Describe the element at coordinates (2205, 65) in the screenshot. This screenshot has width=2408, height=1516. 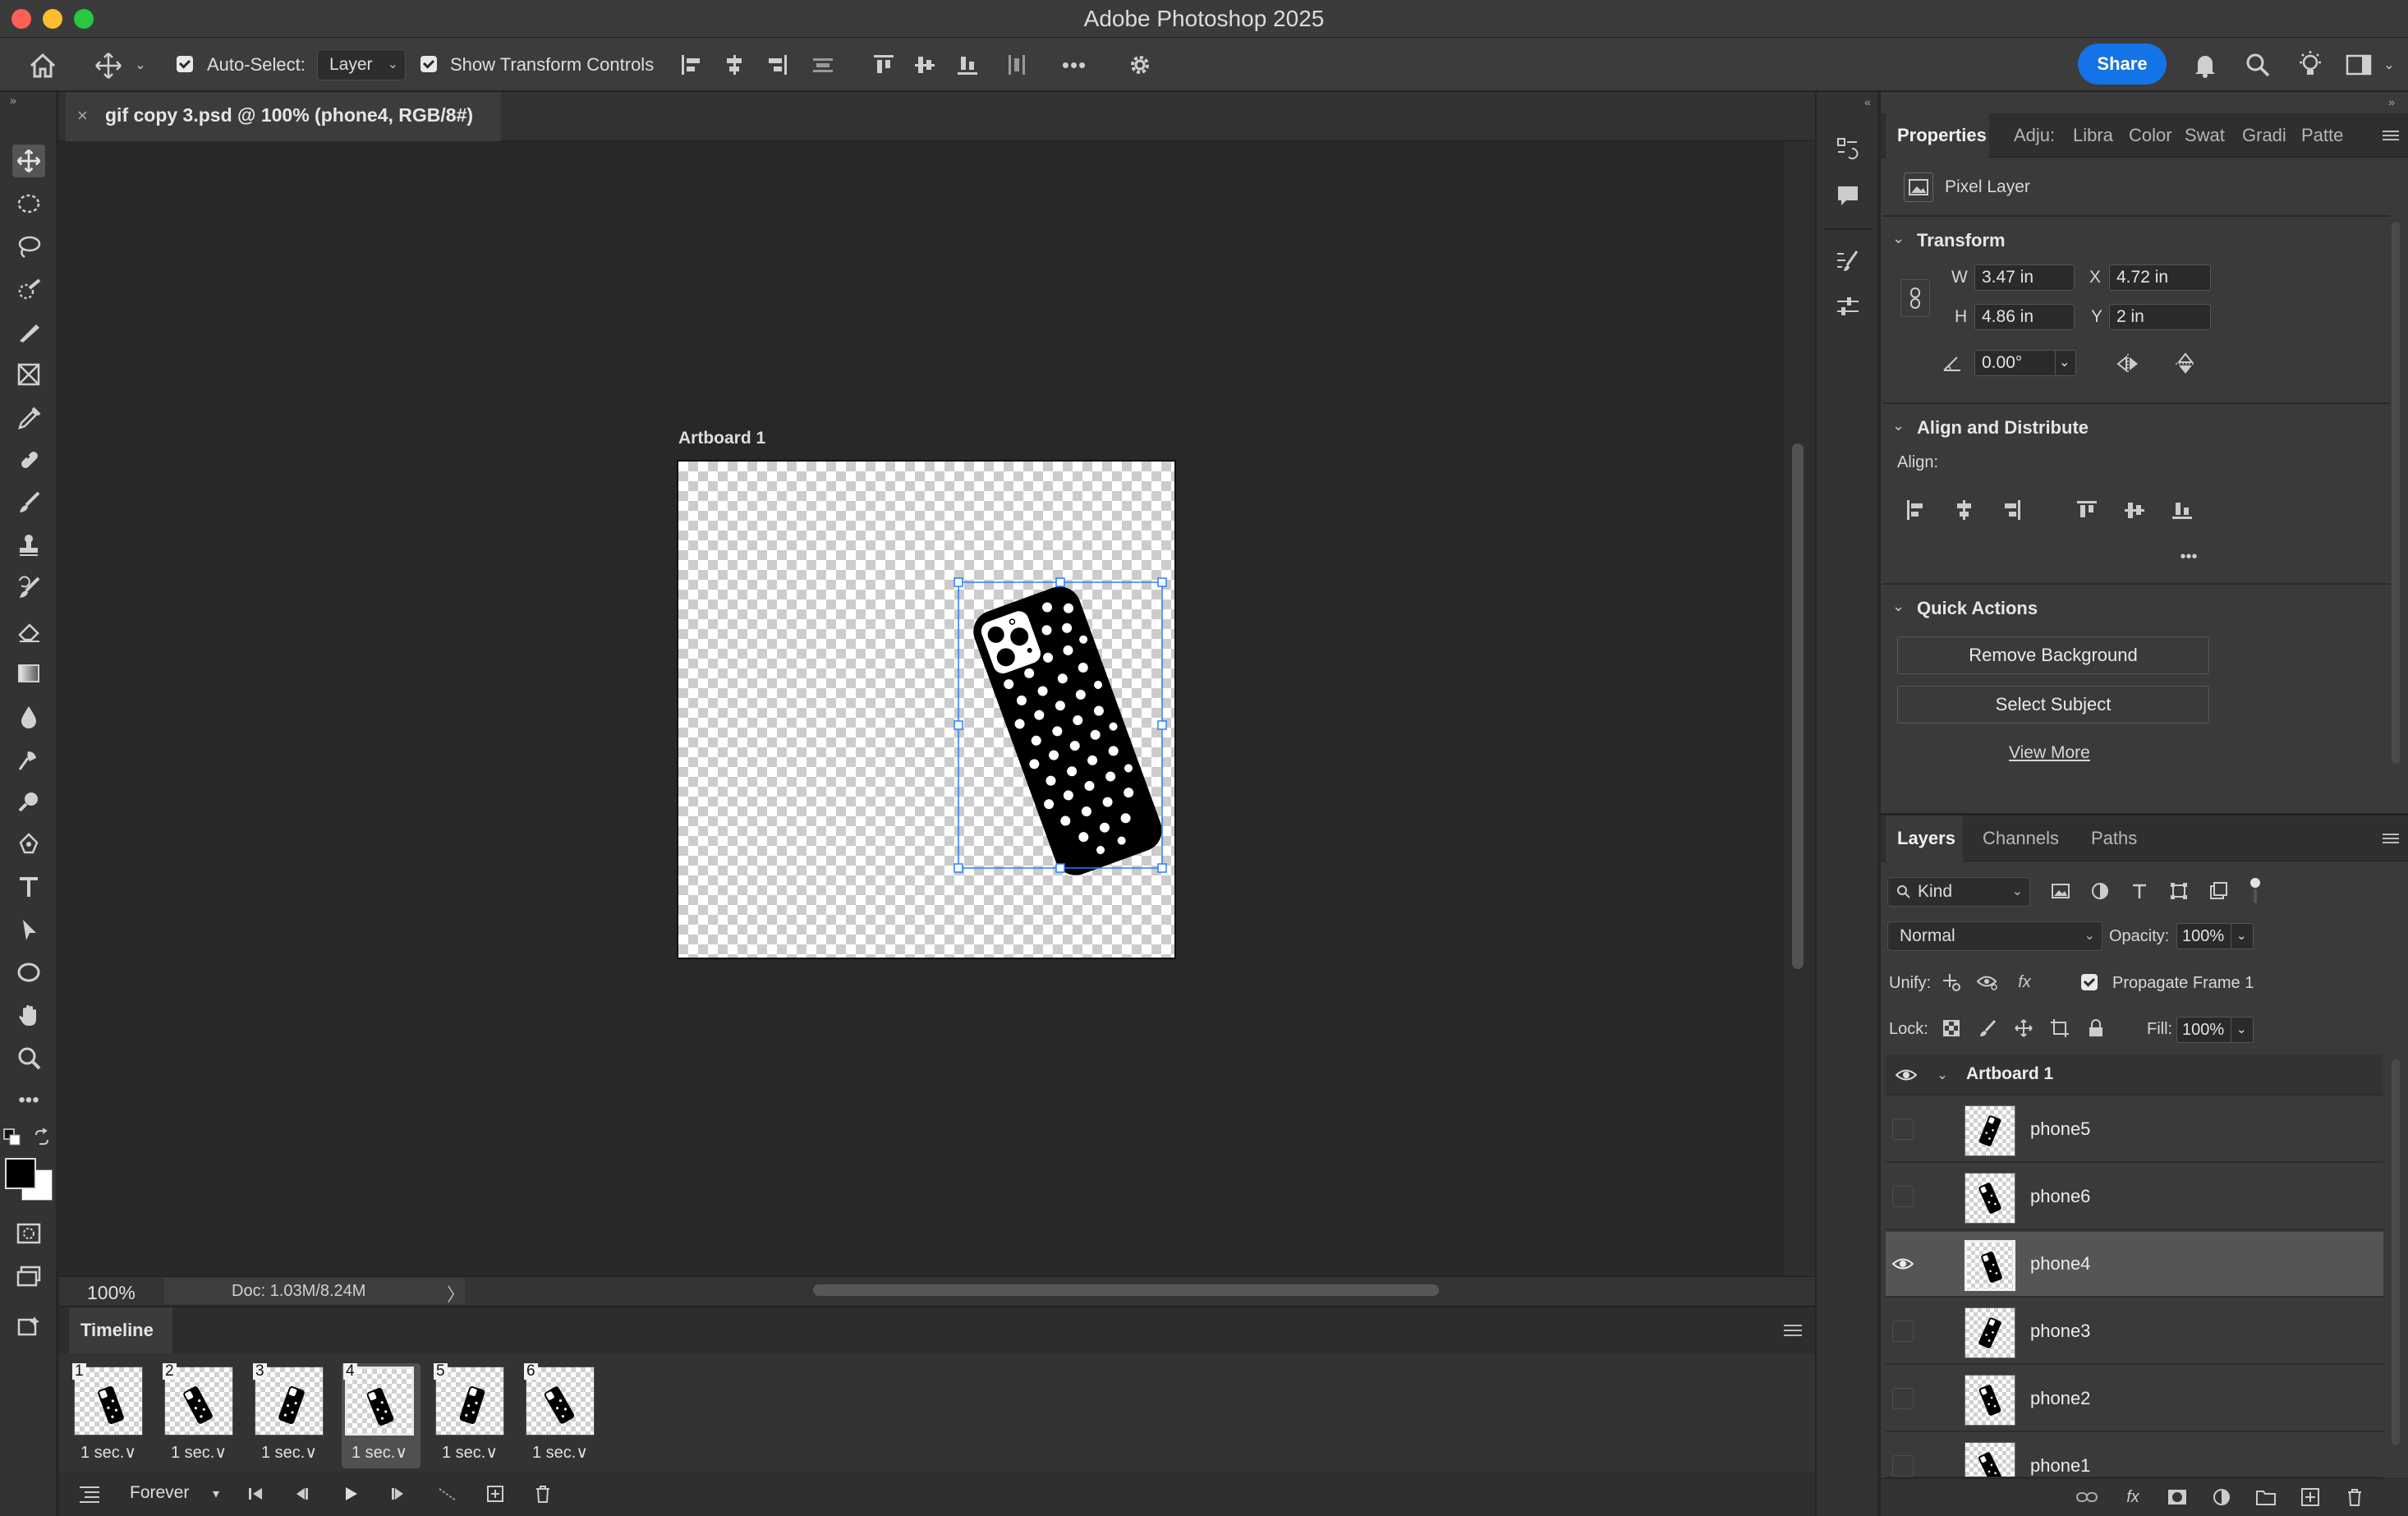
I see `bell-icon` at that location.